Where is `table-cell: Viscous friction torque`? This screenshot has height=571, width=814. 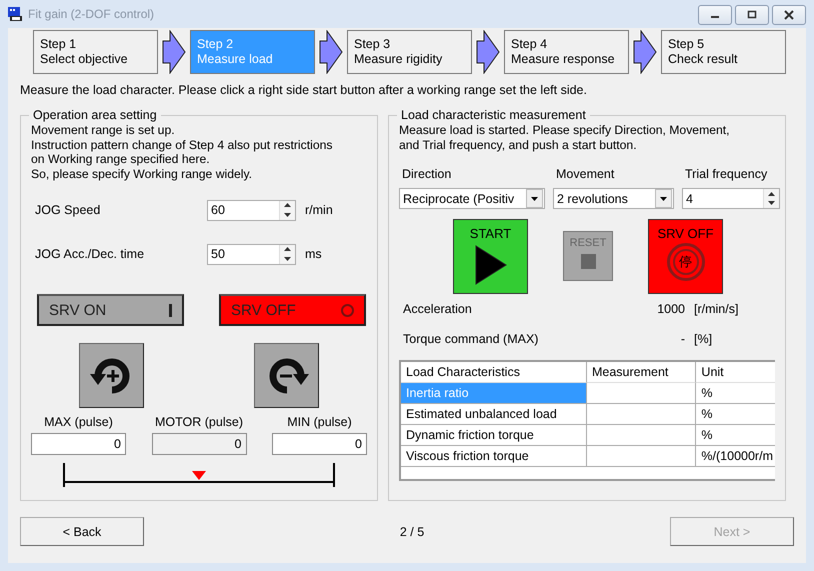 table-cell: Viscous friction torque is located at coordinates (494, 456).